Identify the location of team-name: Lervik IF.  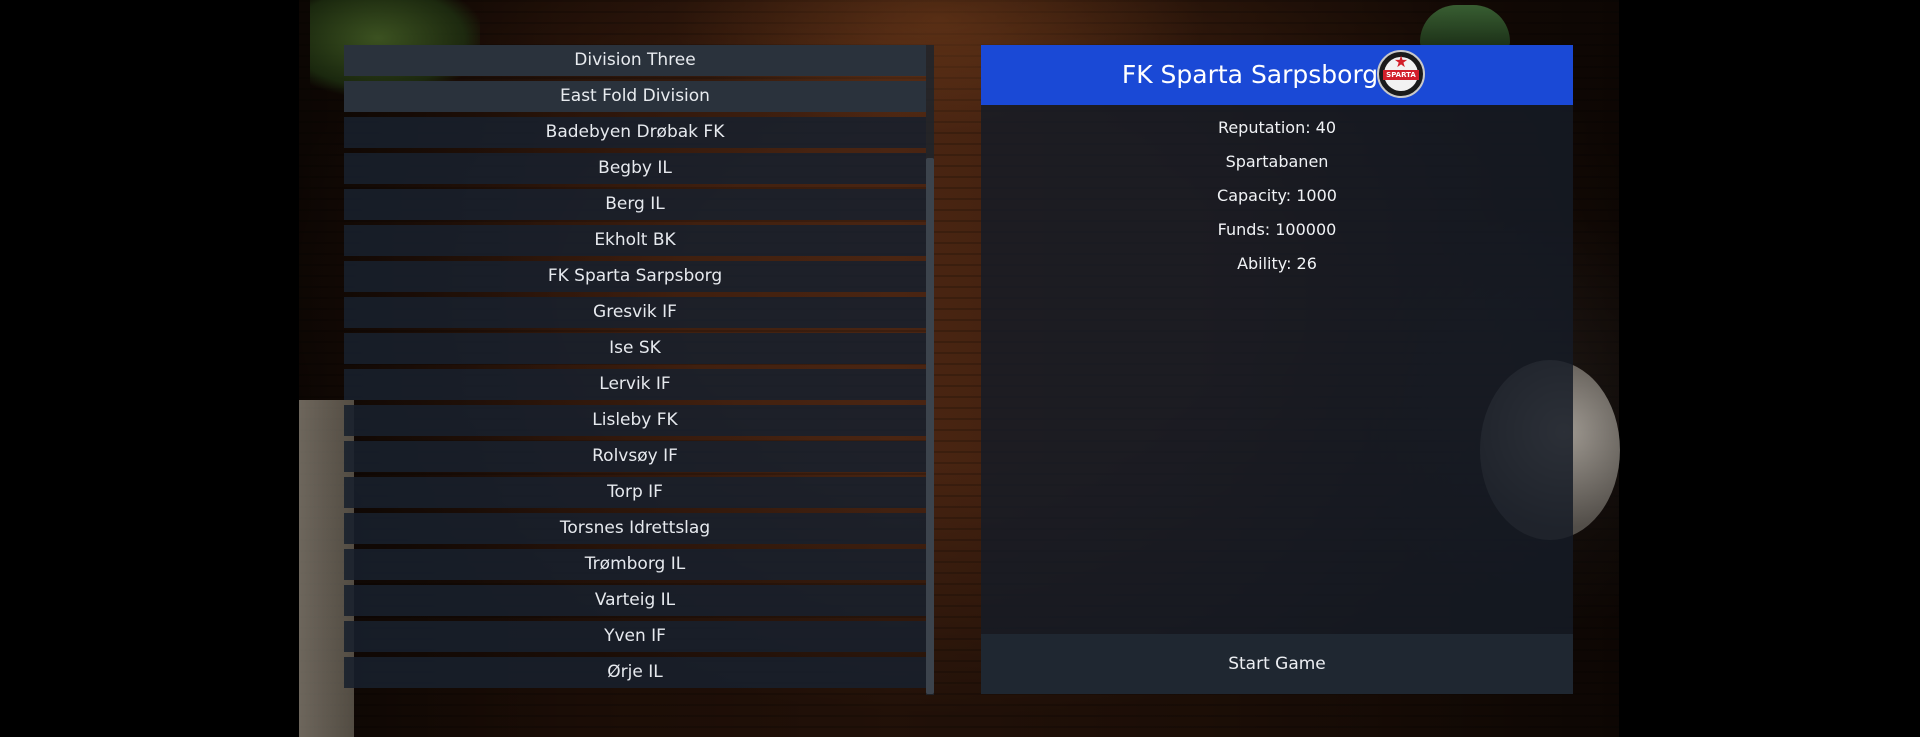
(635, 384).